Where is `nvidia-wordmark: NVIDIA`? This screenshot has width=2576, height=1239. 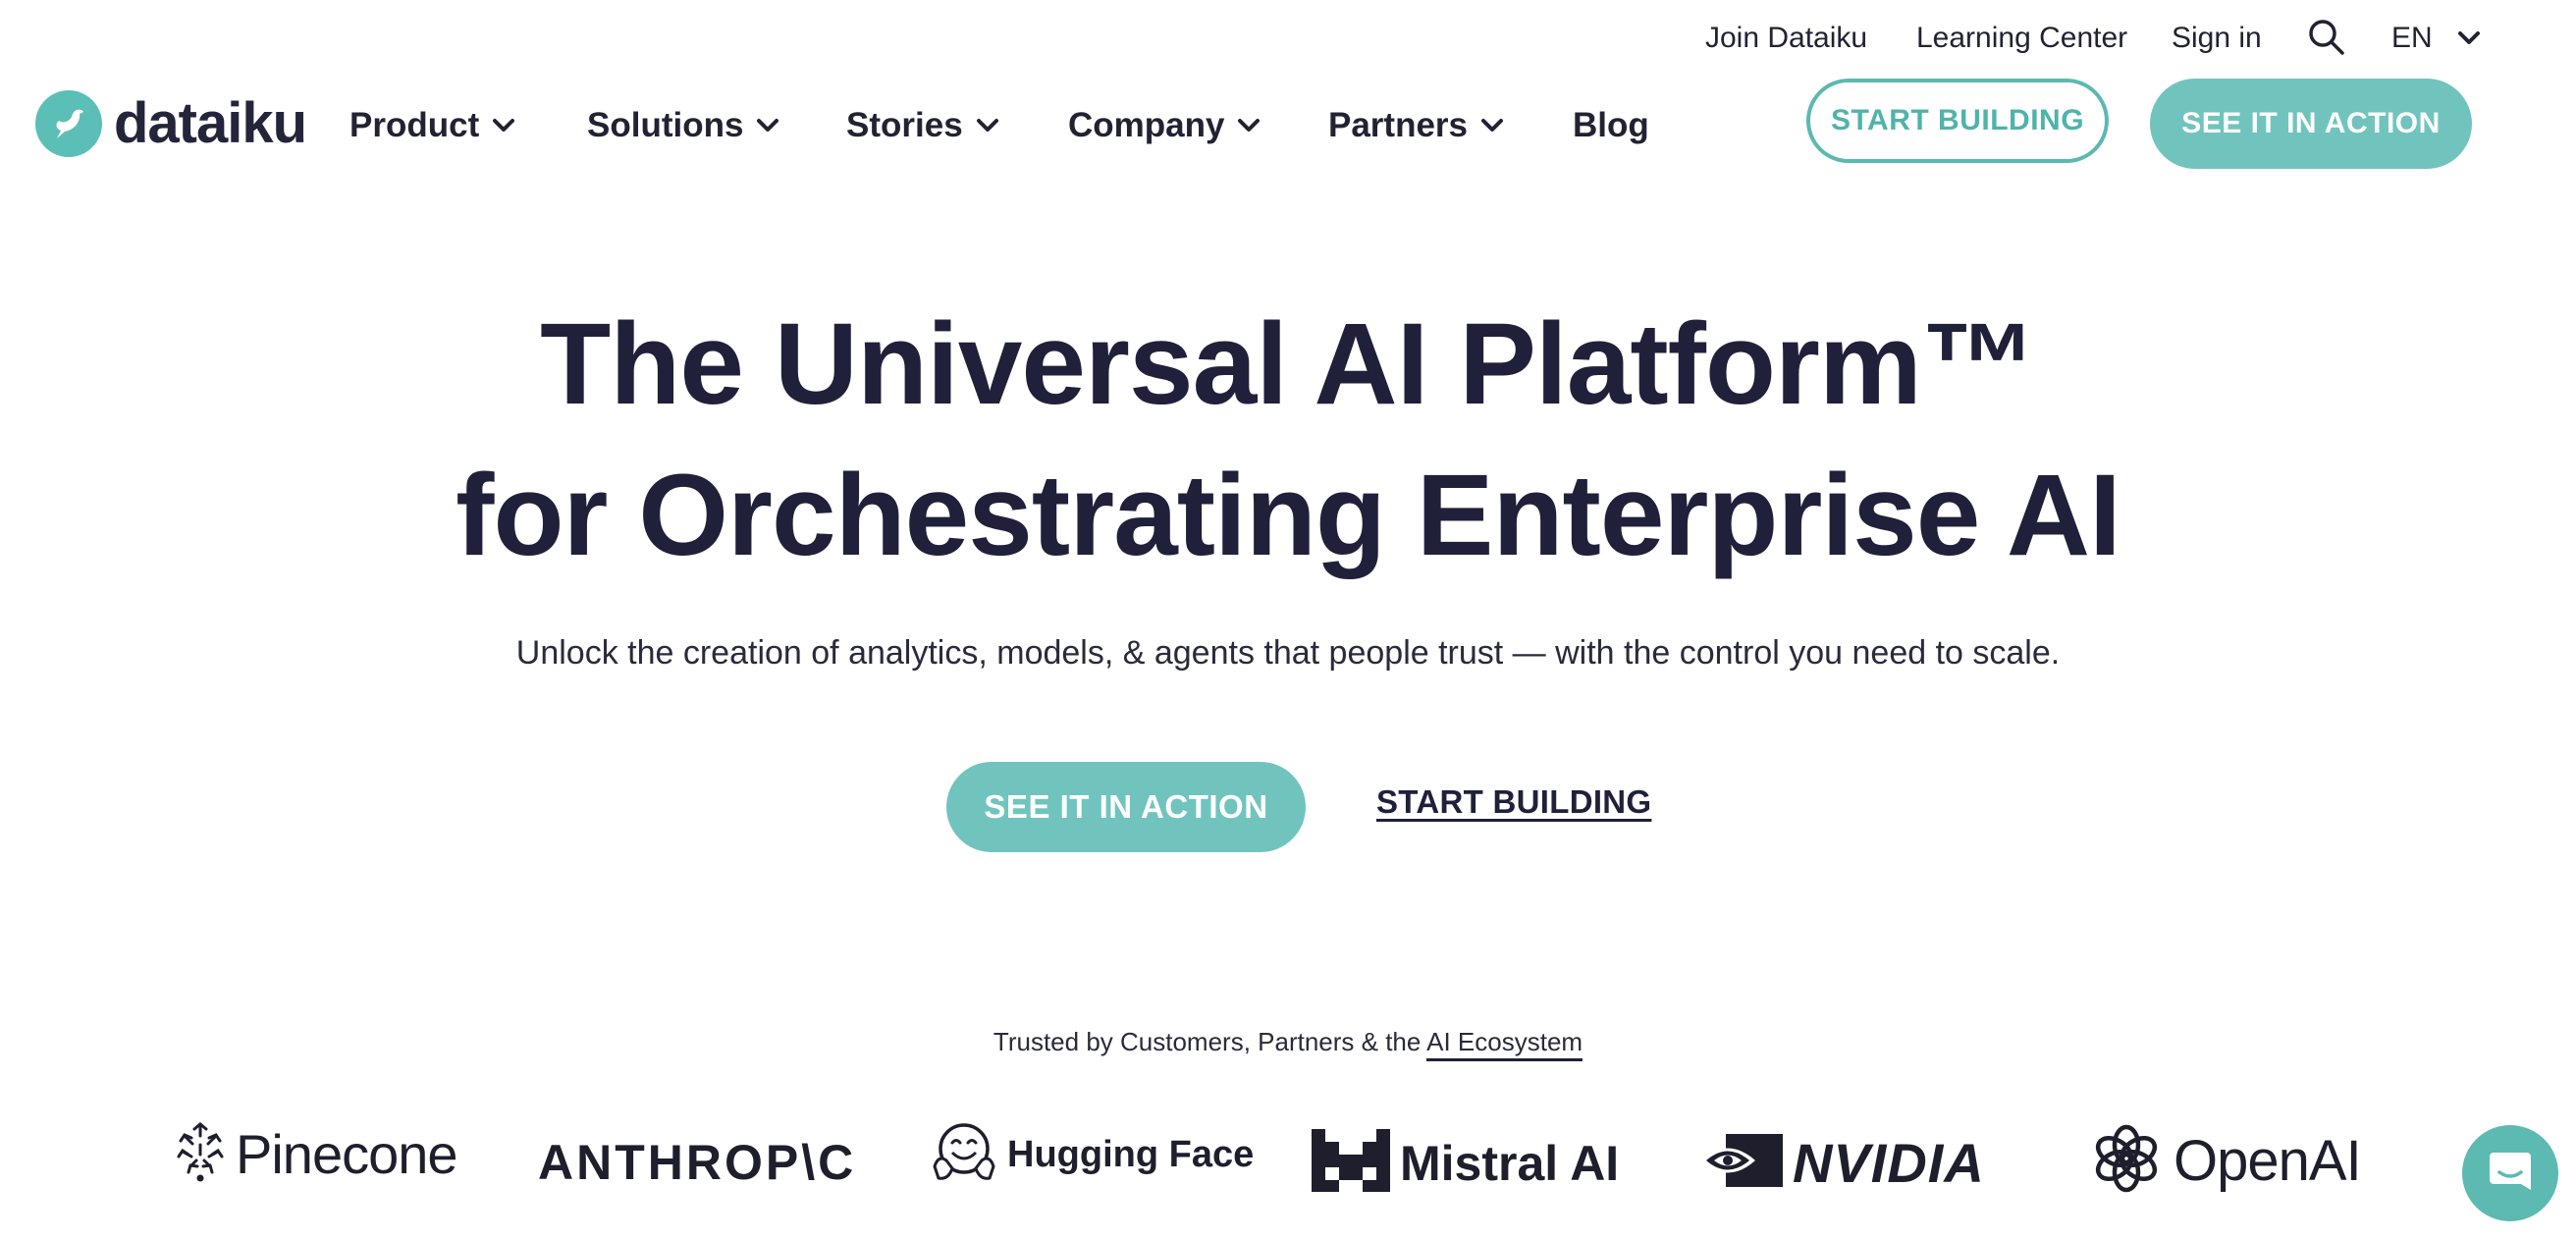
nvidia-wordmark: NVIDIA is located at coordinates (1889, 1163).